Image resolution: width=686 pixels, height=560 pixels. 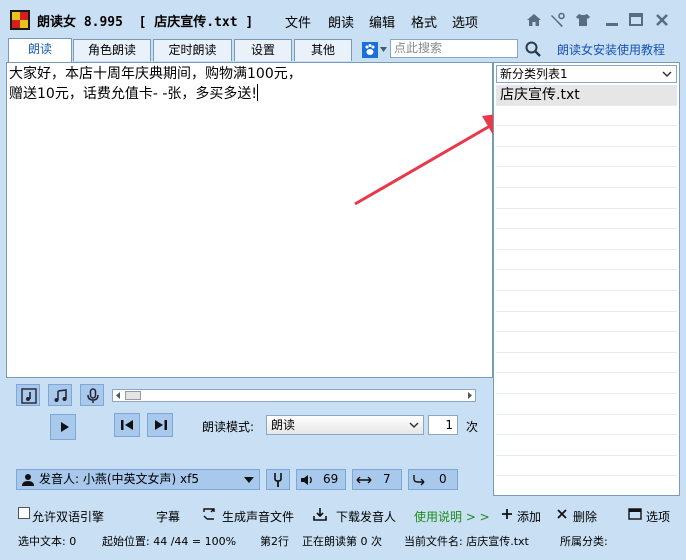 What do you see at coordinates (377, 479) in the screenshot?
I see `speed-control: 7` at bounding box center [377, 479].